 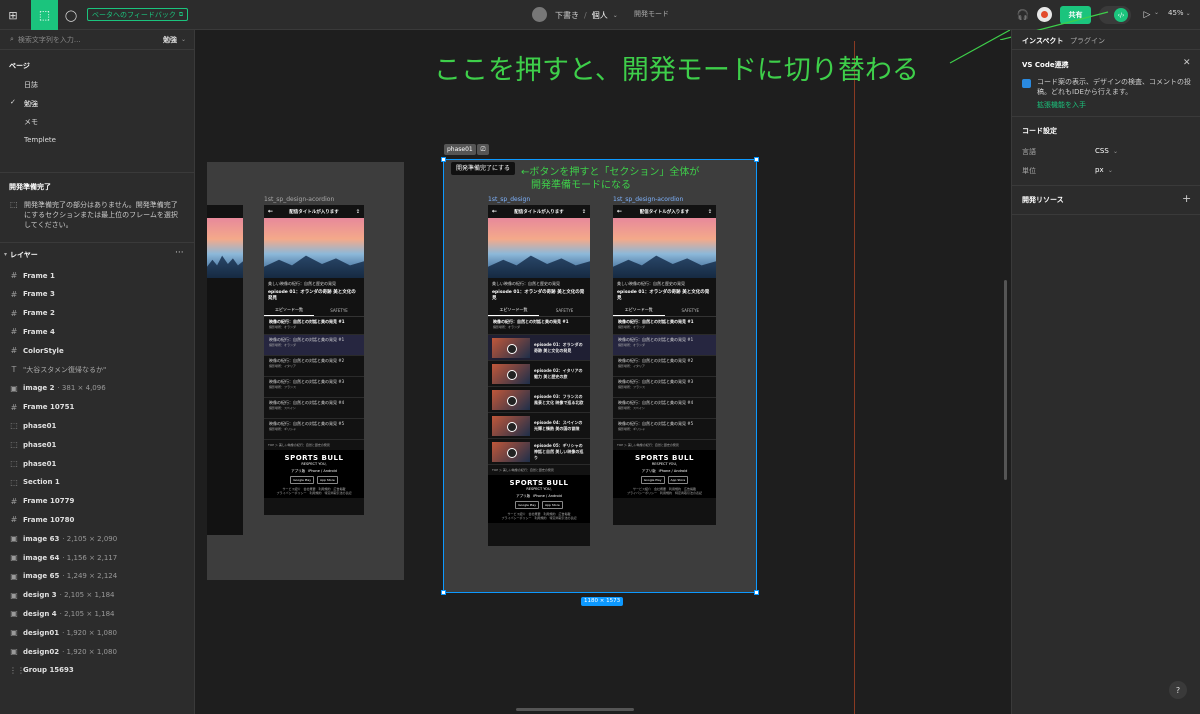 What do you see at coordinates (44, 15) in the screenshot?
I see `dev-select-tool-button: ⬚` at bounding box center [44, 15].